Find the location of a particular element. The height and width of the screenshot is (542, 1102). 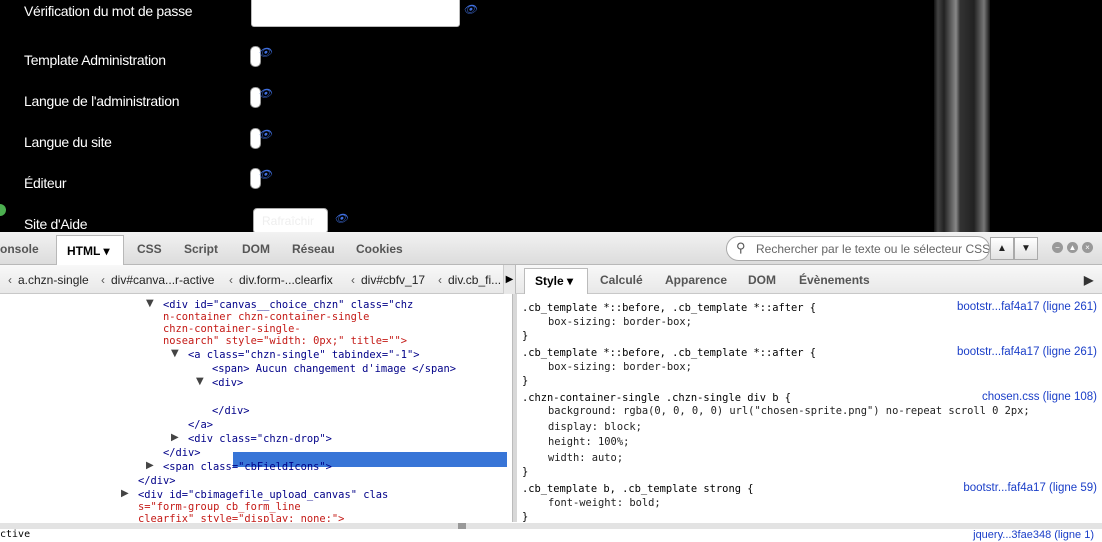

tree-node: <a class="chzn-single" tabindex="-1"> is located at coordinates (303, 355).